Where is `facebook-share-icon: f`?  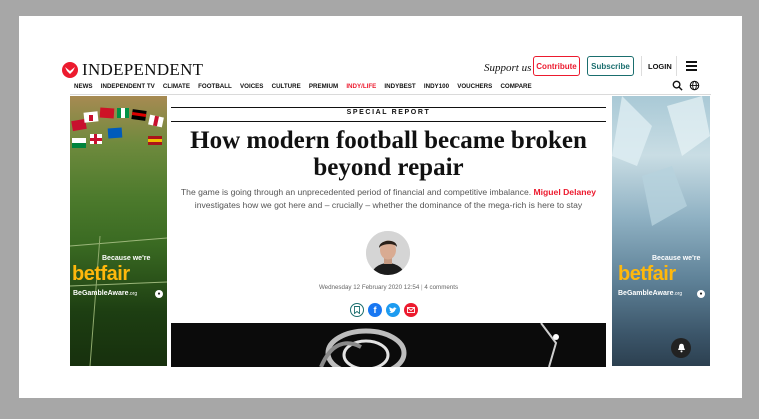
facebook-share-icon: f is located at coordinates (375, 310).